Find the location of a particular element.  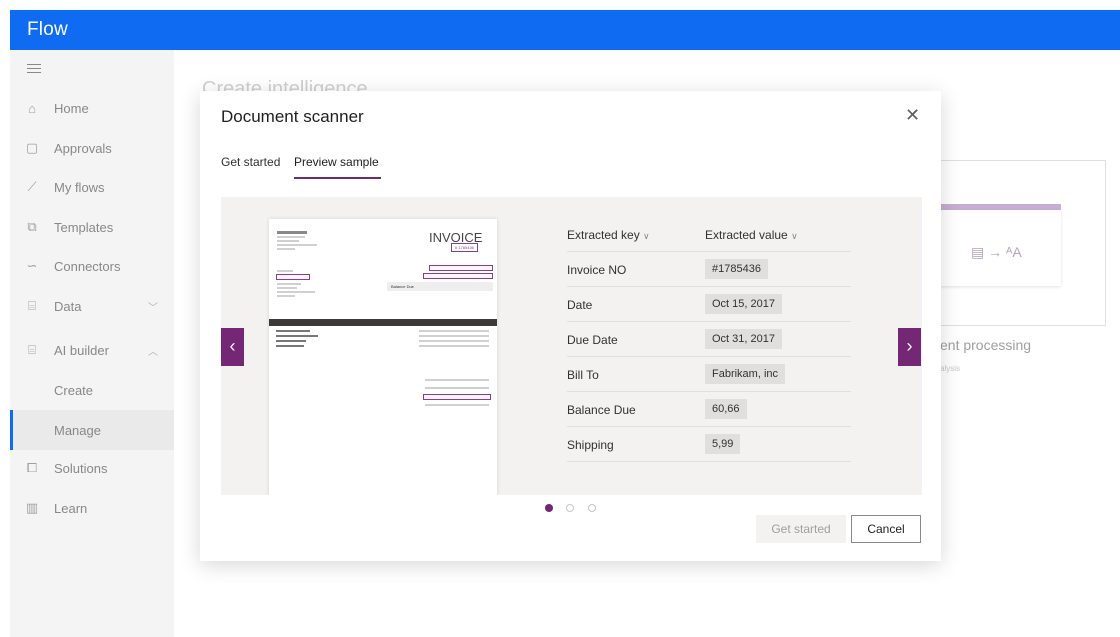

table-row: Date Oct 15, 2017 is located at coordinates (709, 304).